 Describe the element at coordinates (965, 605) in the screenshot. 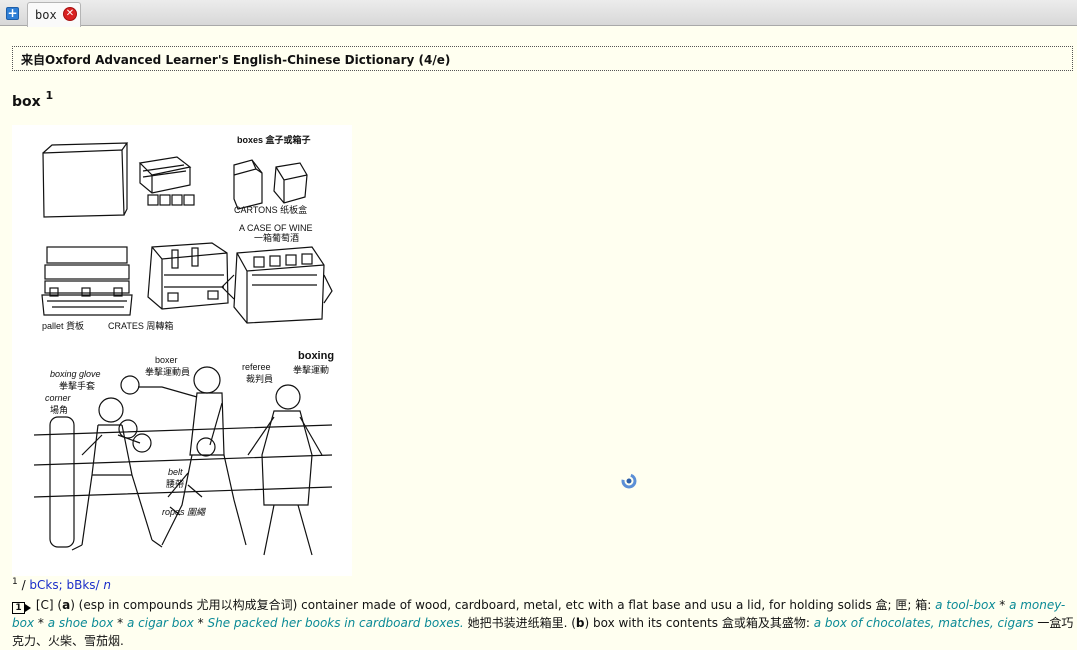

I see `example-tool-box: a tool-box` at that location.